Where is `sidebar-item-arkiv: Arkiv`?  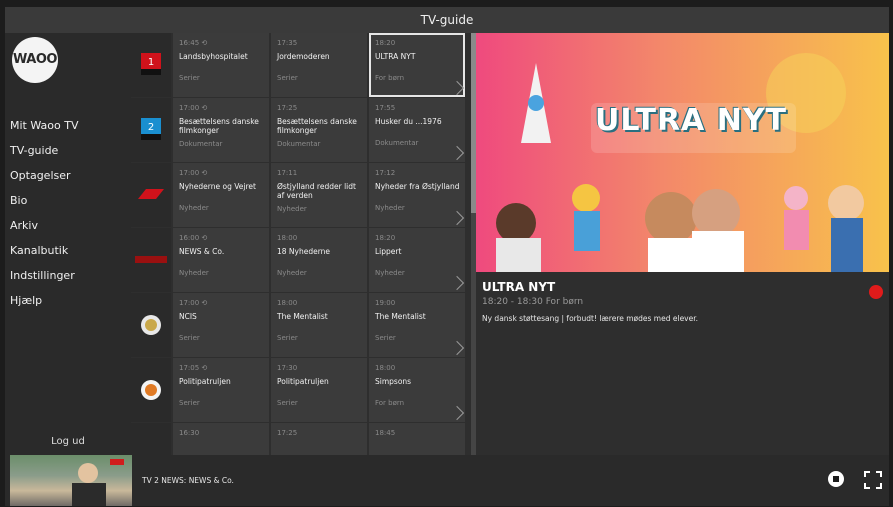
sidebar-item-arkiv: Arkiv is located at coordinates (44, 225).